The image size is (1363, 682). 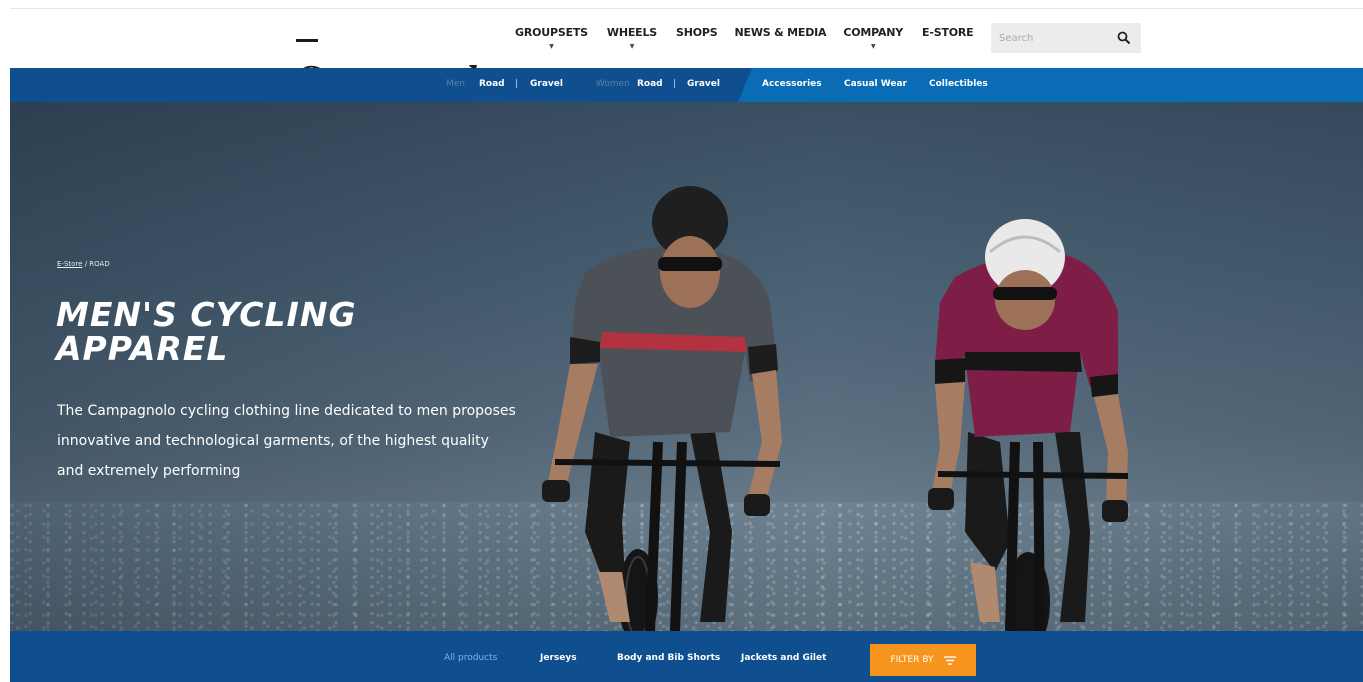 I want to click on sub-nav-men-label: Men, so click(x=456, y=84).